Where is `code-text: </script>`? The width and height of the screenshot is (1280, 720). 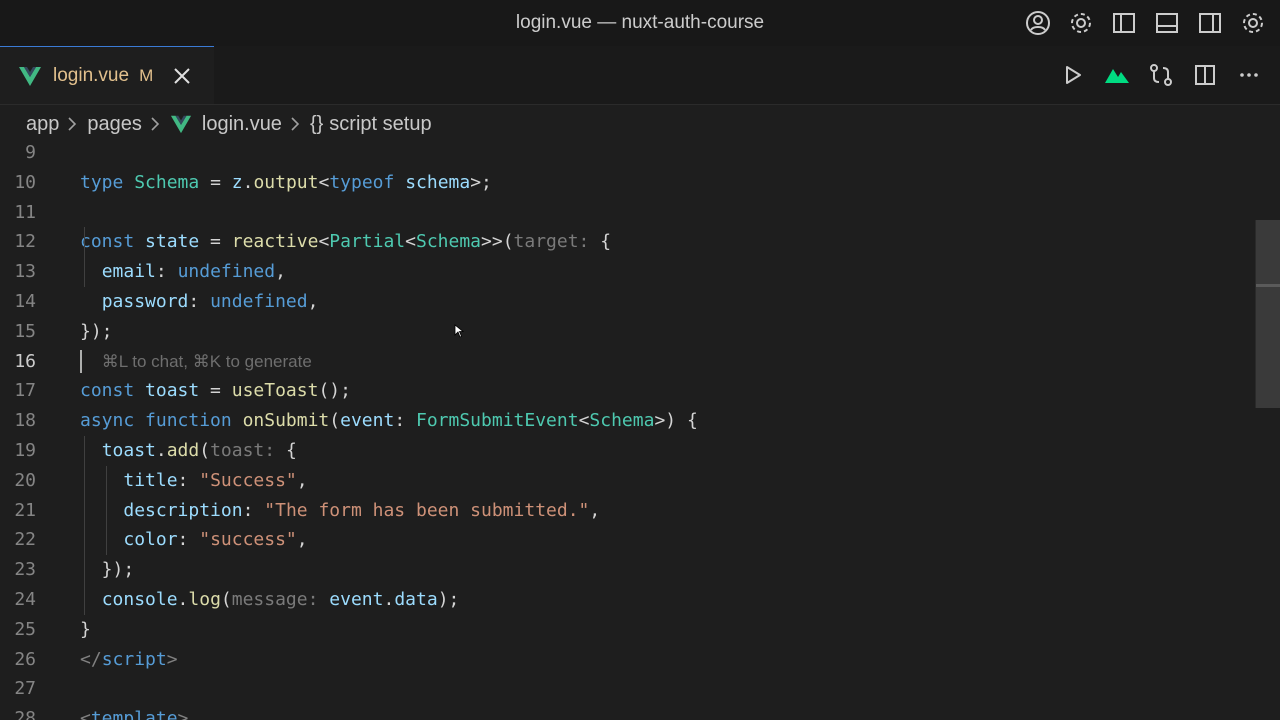 code-text: </script> is located at coordinates (129, 660).